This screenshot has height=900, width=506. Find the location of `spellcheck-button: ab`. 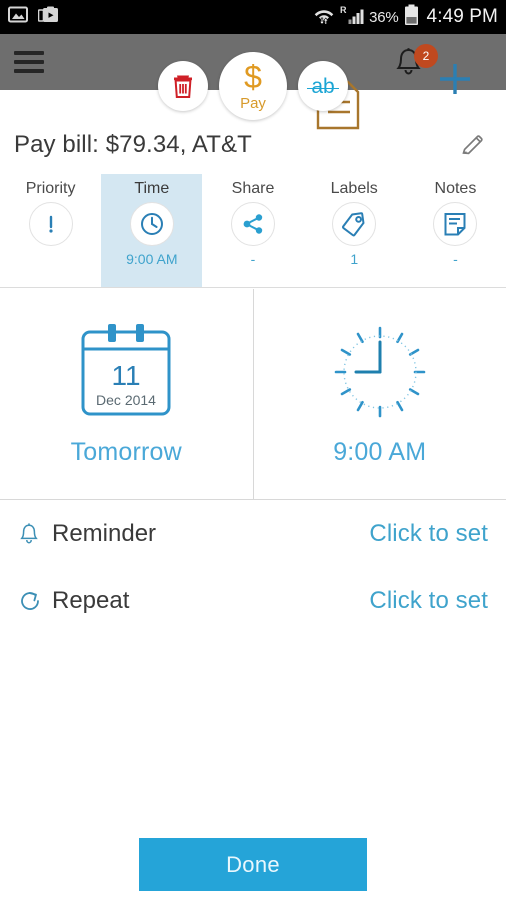

spellcheck-button: ab is located at coordinates (323, 86).